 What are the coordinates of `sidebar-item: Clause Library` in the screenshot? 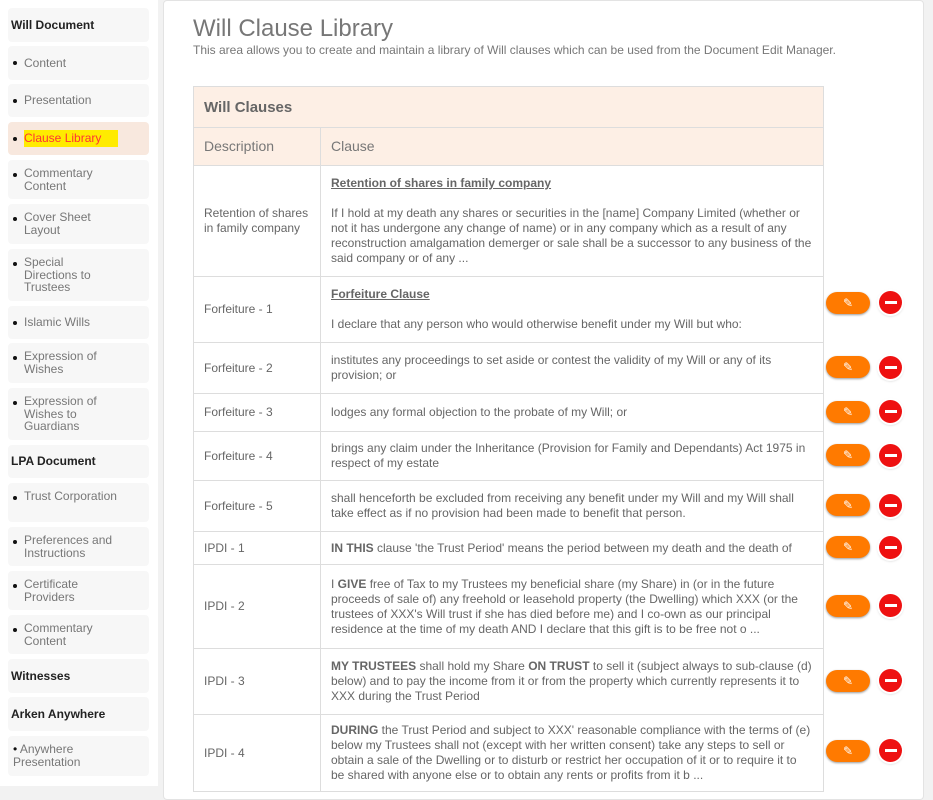 It's located at (78, 138).